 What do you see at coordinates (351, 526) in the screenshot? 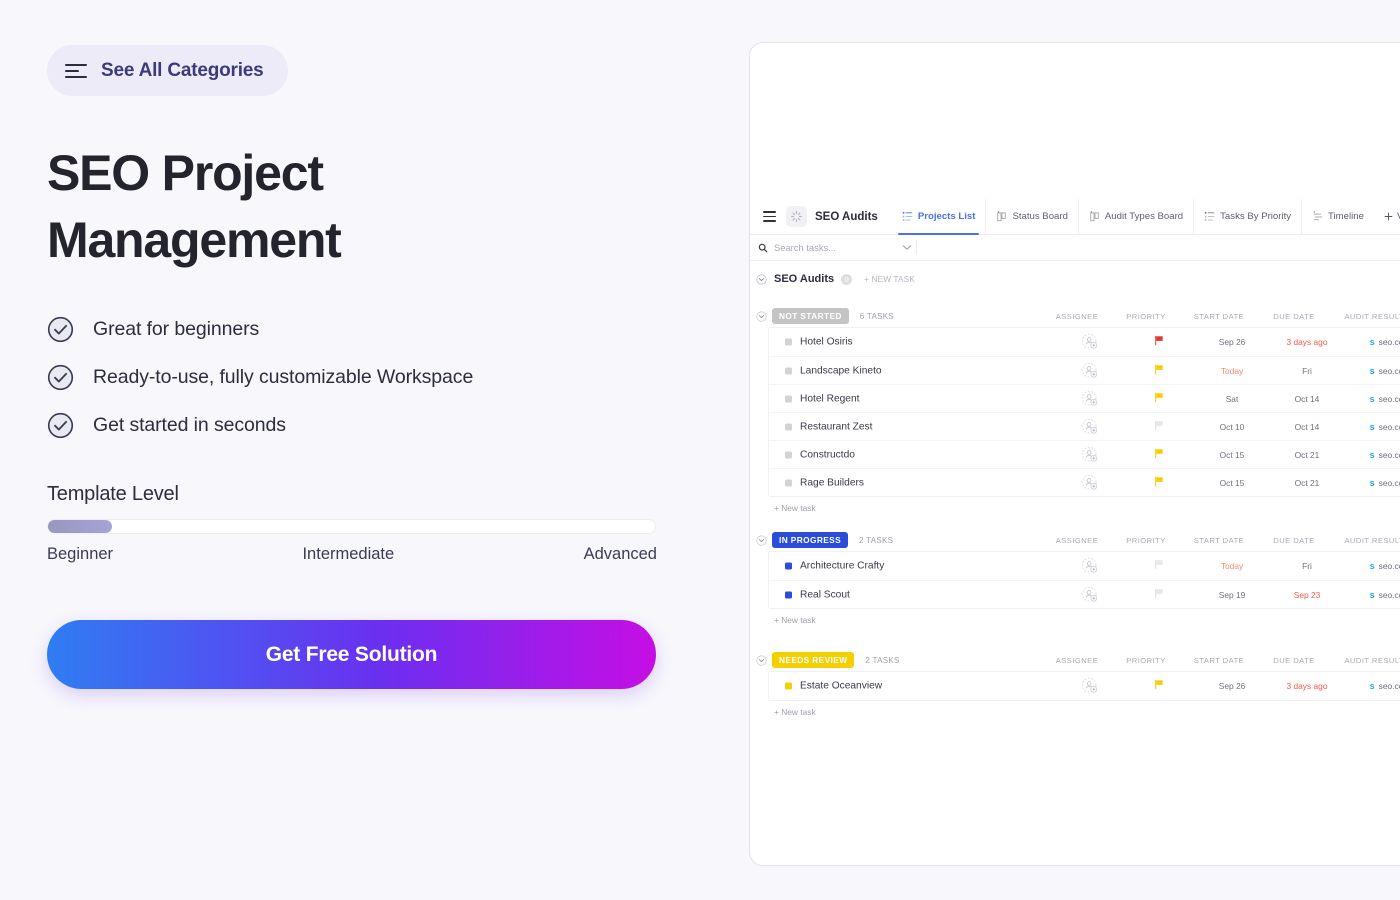
I see `template-level-slider` at bounding box center [351, 526].